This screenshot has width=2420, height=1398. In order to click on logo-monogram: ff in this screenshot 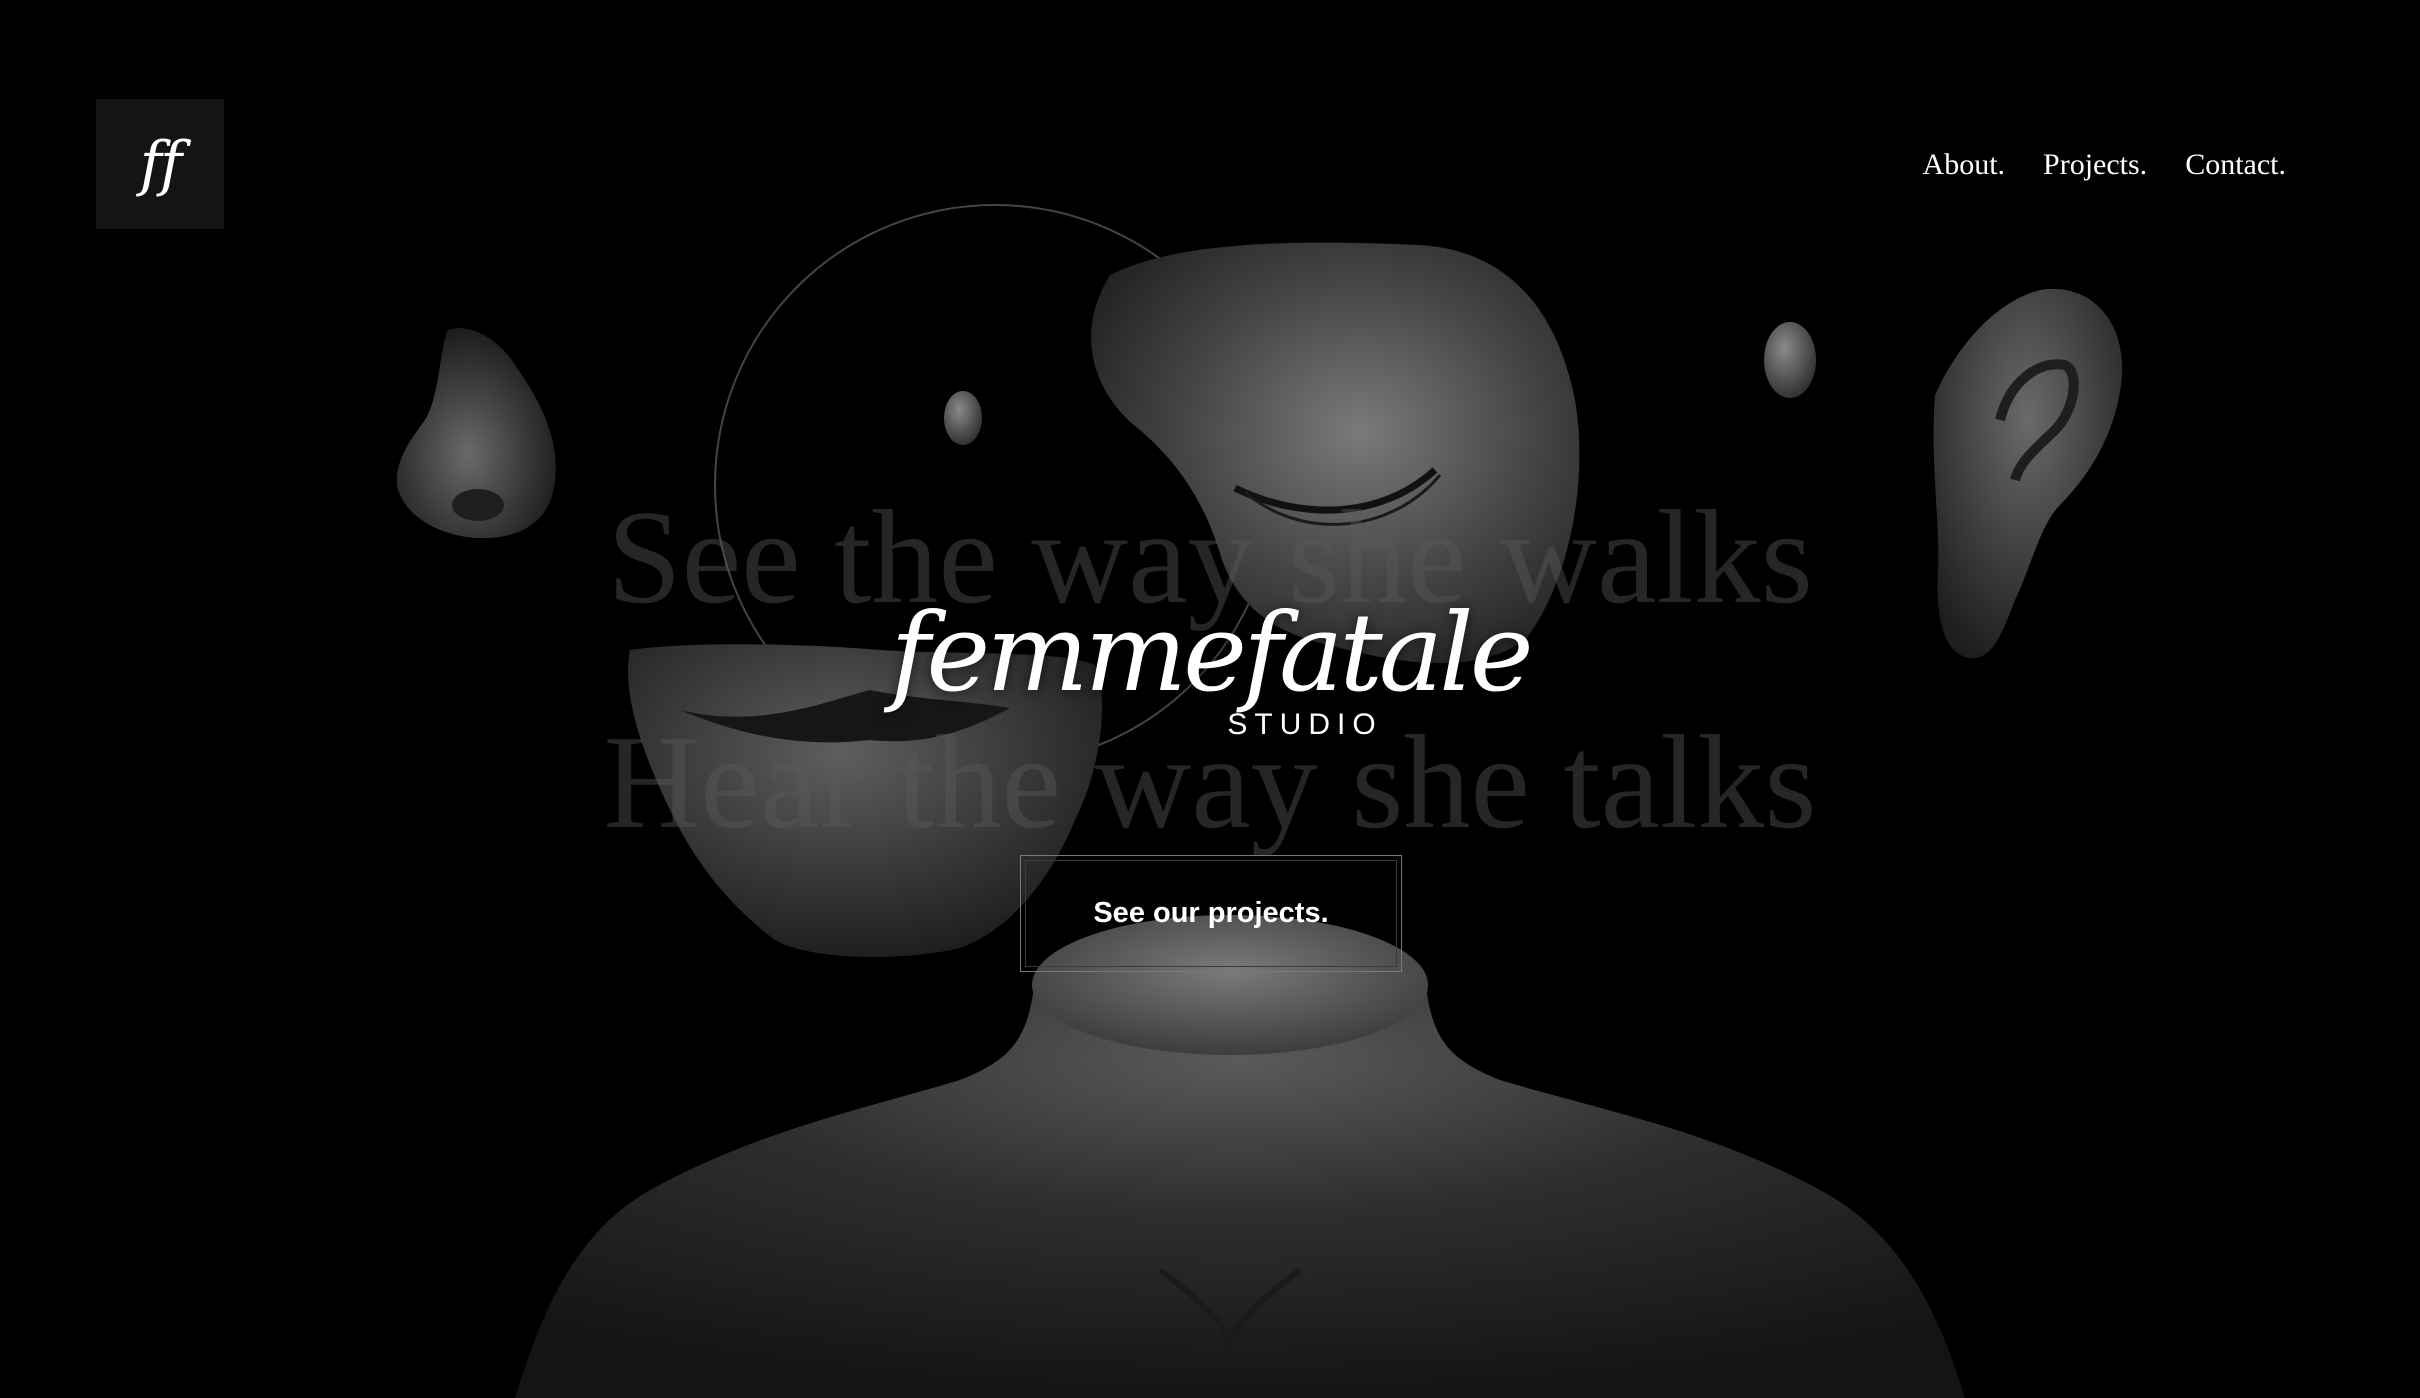, I will do `click(160, 164)`.